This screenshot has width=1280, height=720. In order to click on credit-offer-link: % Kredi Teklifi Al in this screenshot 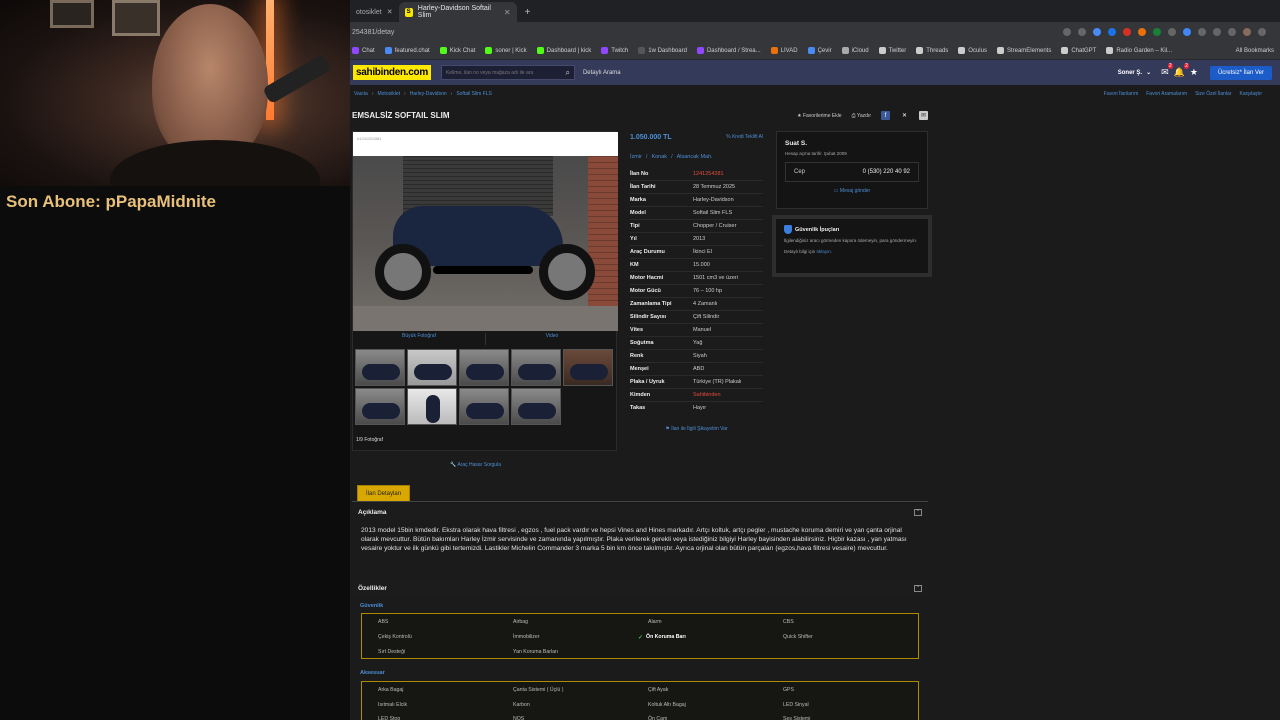, I will do `click(744, 137)`.